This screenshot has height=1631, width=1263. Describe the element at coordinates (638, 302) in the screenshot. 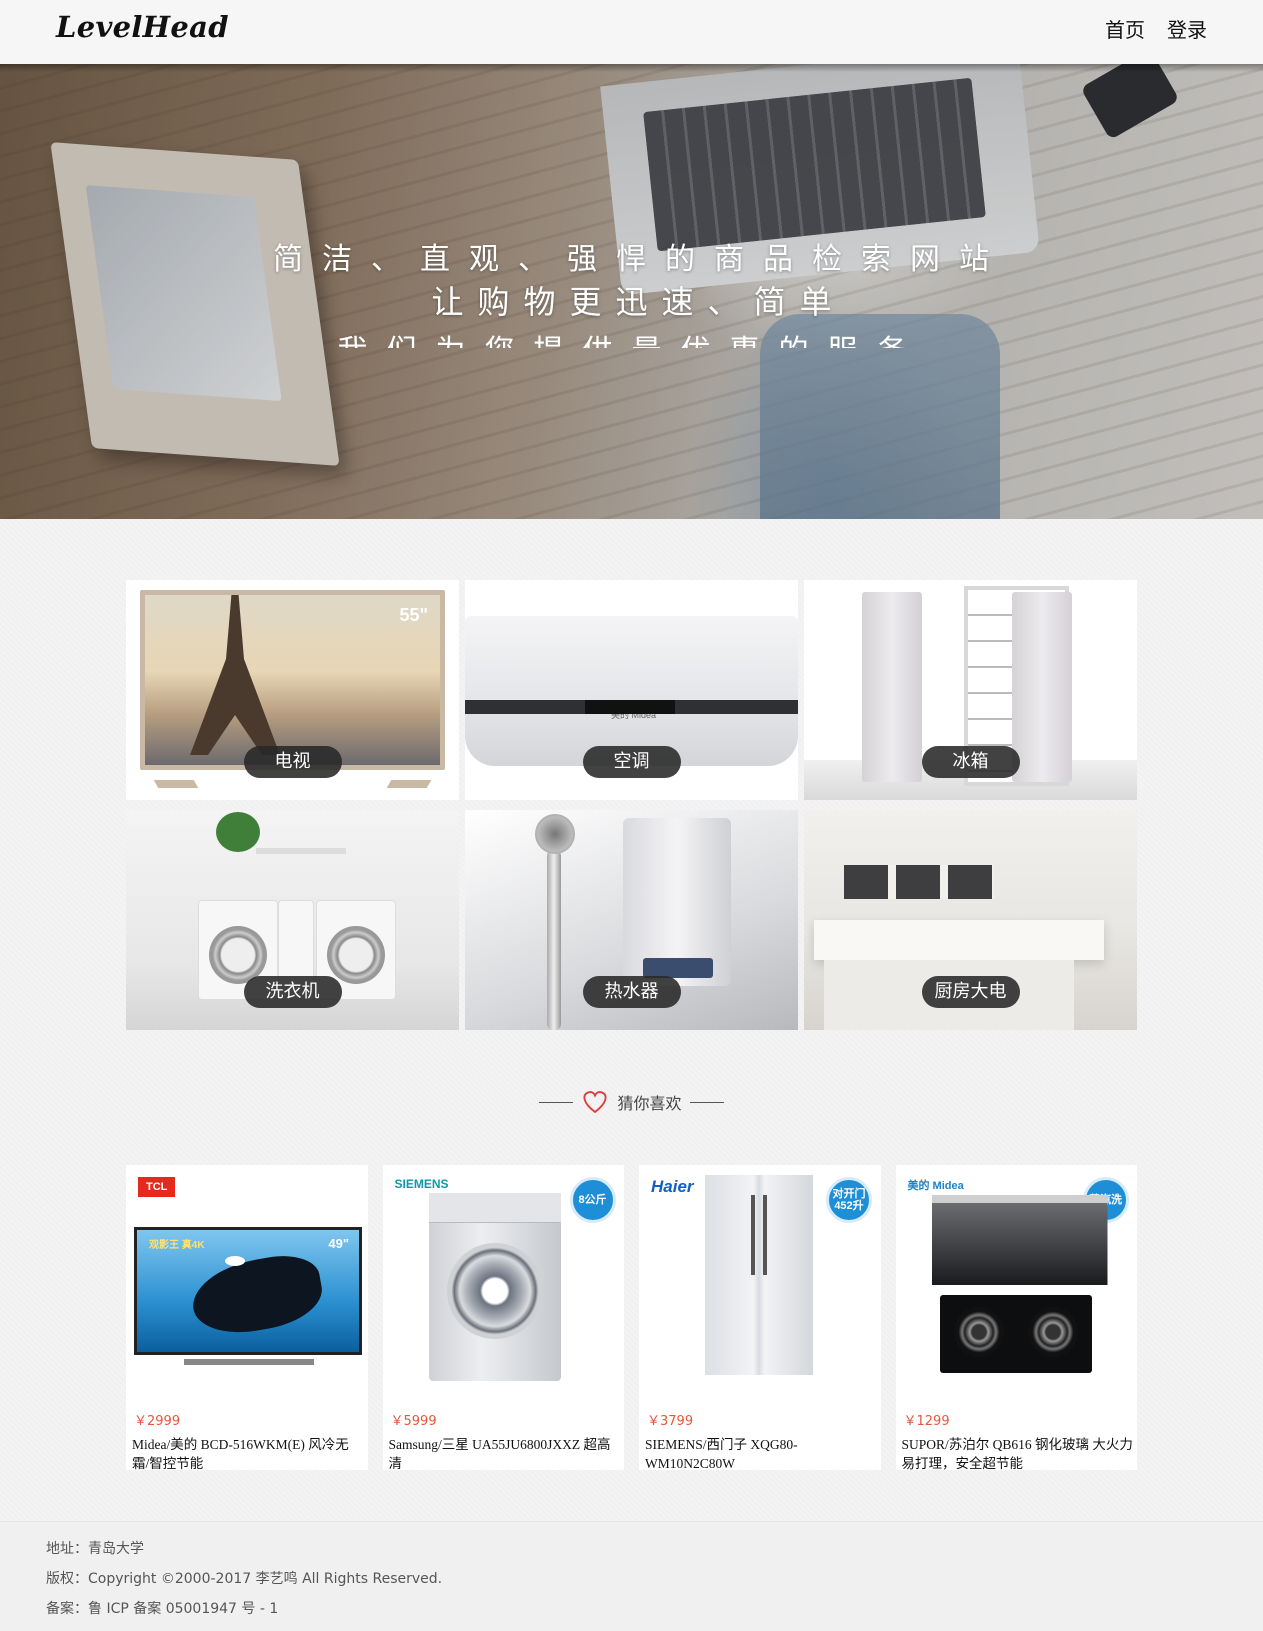

I see `hero-subheadline: 让购物更迅速、简单` at that location.